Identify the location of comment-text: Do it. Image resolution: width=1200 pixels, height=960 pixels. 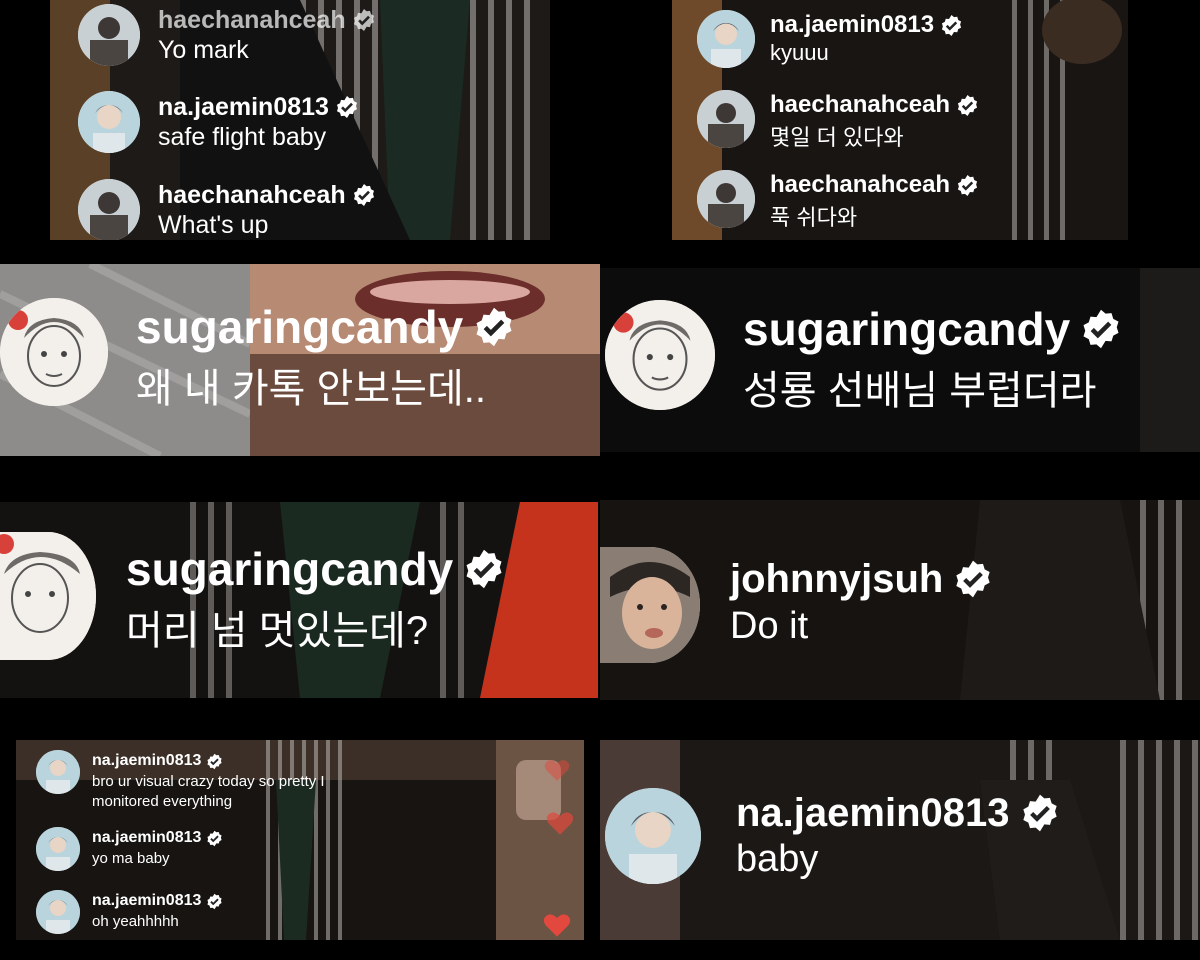
(769, 626).